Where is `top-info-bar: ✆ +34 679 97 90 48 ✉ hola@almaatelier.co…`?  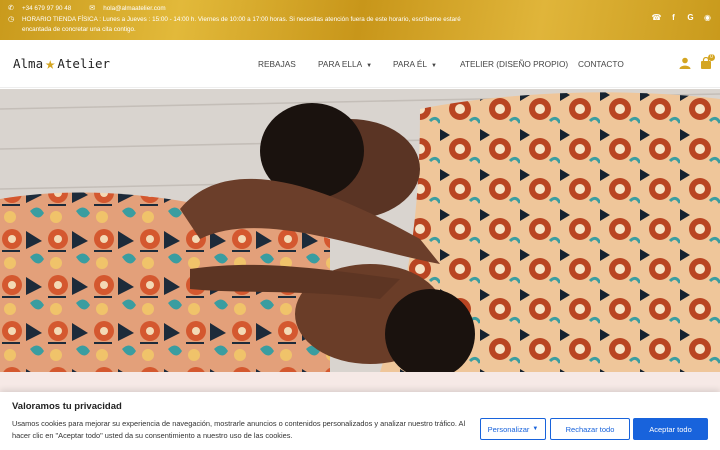
top-info-bar: ✆ +34 679 97 90 48 ✉ hola@almaatelier.co… is located at coordinates (360, 20).